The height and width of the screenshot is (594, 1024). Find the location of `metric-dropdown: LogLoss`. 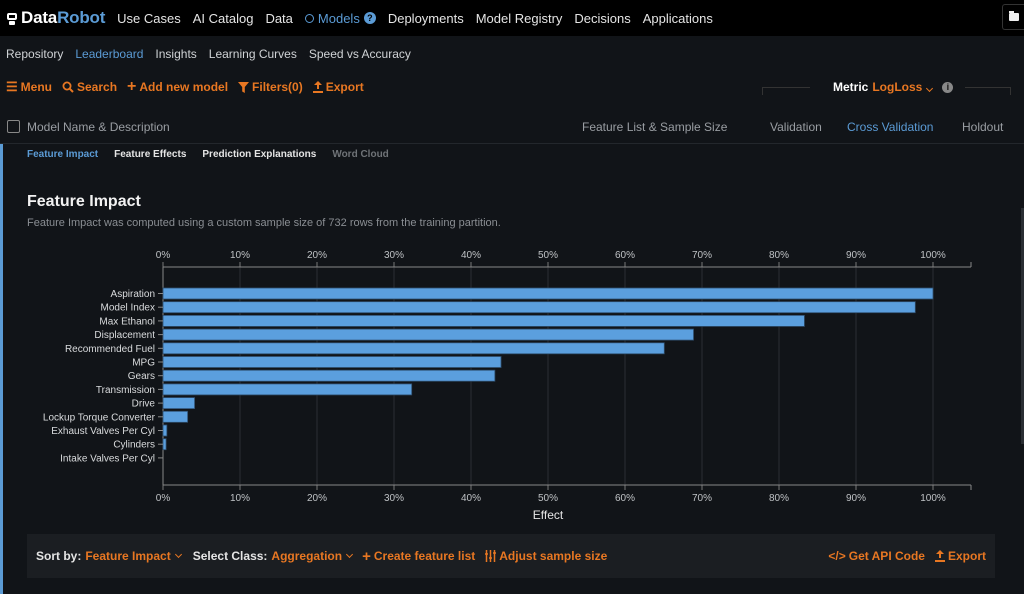

metric-dropdown: LogLoss is located at coordinates (903, 87).